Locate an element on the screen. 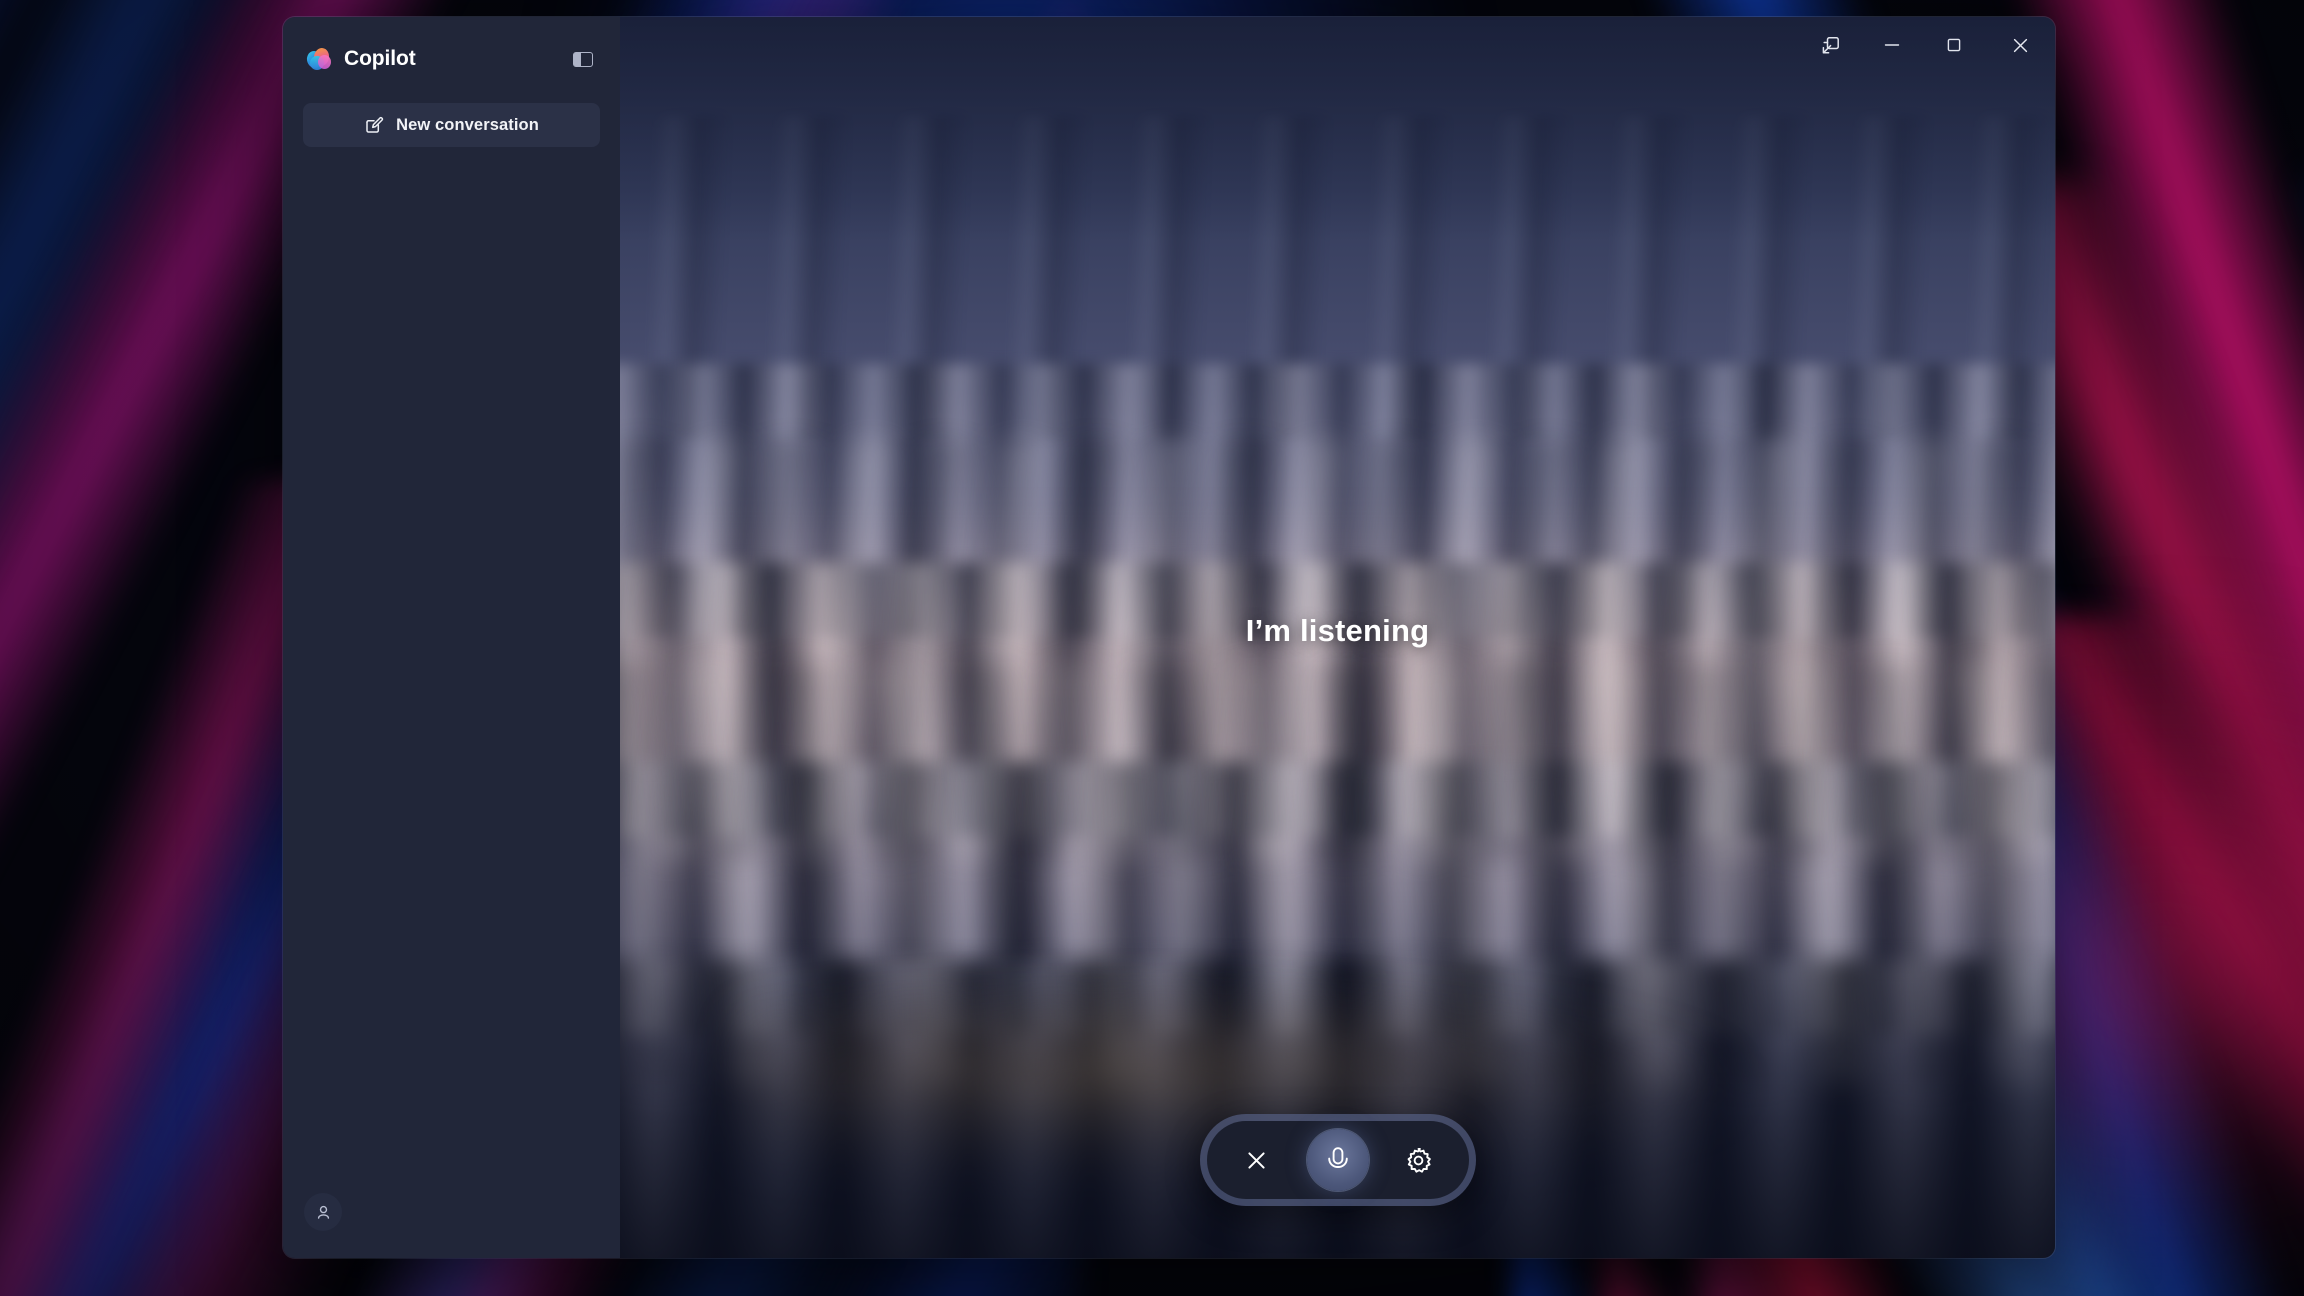 Image resolution: width=2304 pixels, height=1296 pixels. window-controls is located at coordinates (1927, 45).